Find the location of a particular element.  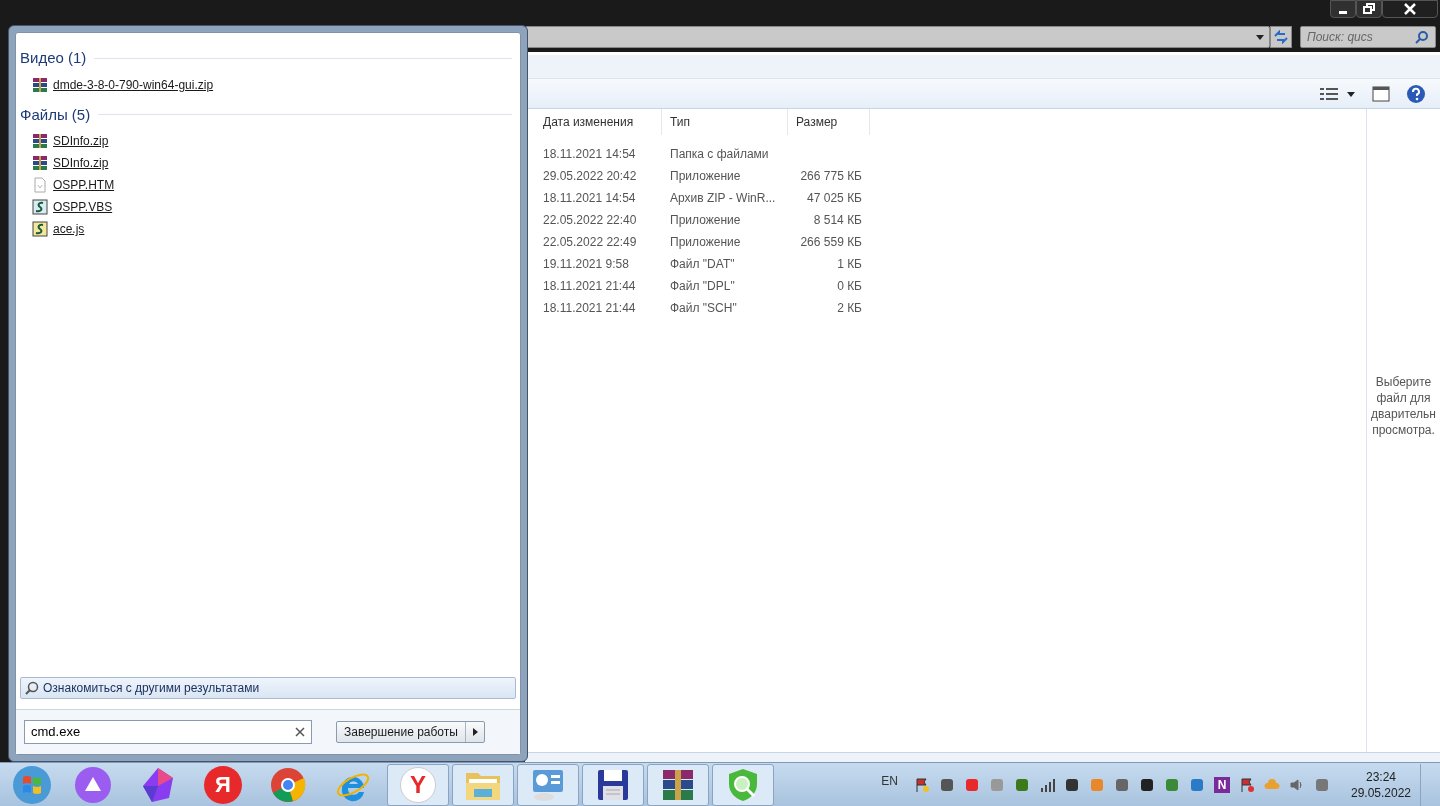

address-field is located at coordinates (897, 37).